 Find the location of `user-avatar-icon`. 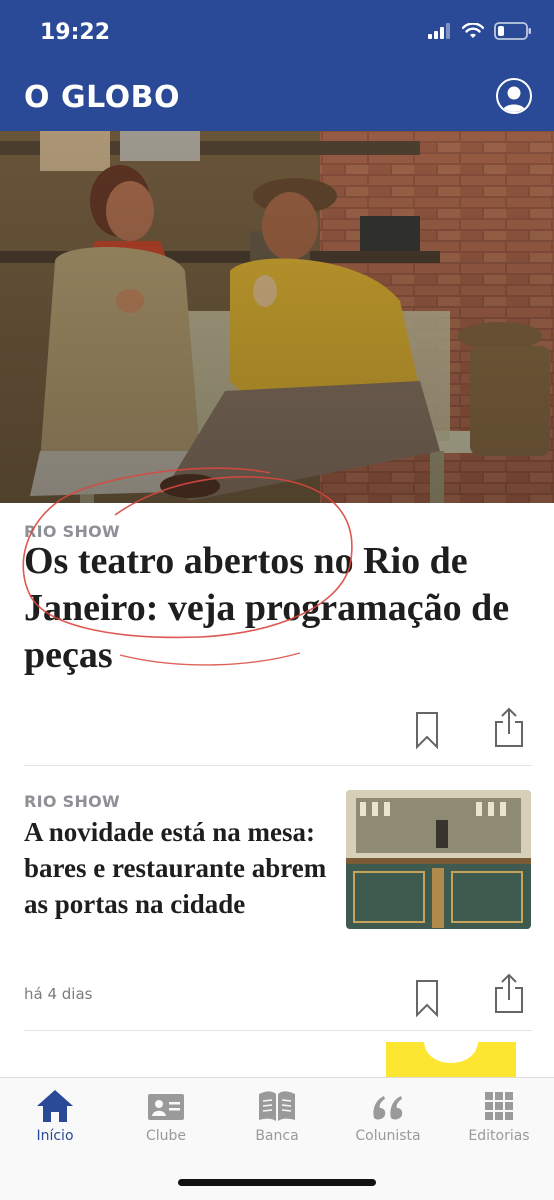

user-avatar-icon is located at coordinates (514, 99).